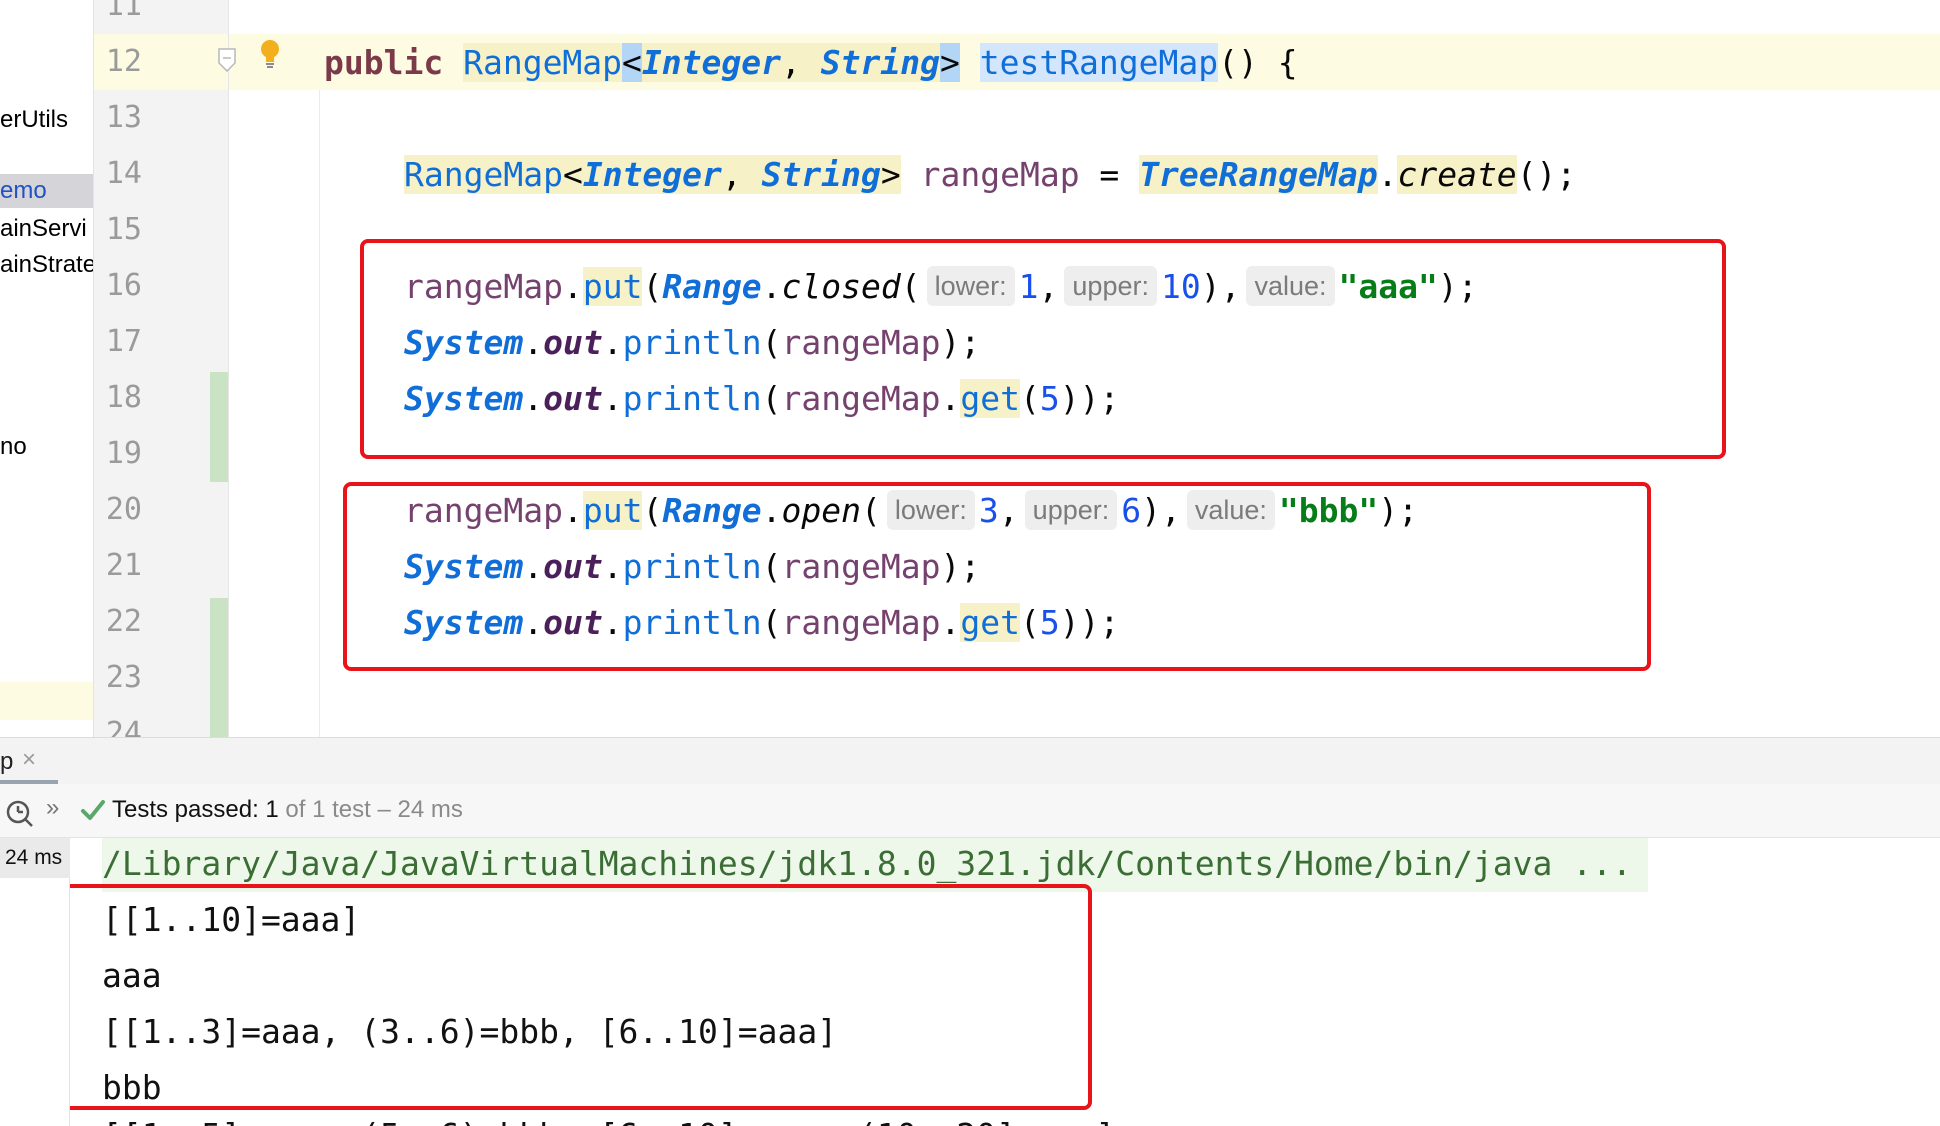 The image size is (1940, 1126). Describe the element at coordinates (287, 809) in the screenshot. I see `test-status: Tests passed: 1 of 1 test – 24 ms` at that location.